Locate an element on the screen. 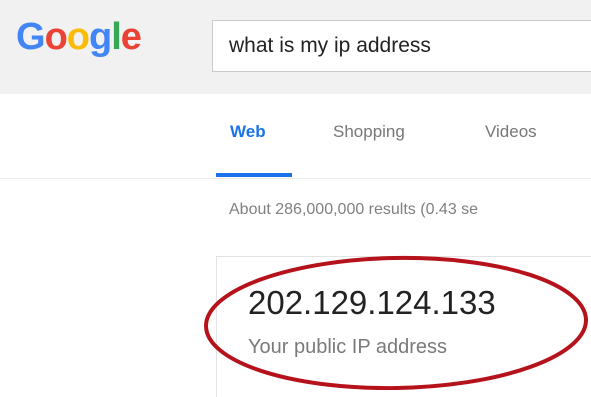  result-stats: About 286,000,000 results (0.43 se is located at coordinates (354, 209).